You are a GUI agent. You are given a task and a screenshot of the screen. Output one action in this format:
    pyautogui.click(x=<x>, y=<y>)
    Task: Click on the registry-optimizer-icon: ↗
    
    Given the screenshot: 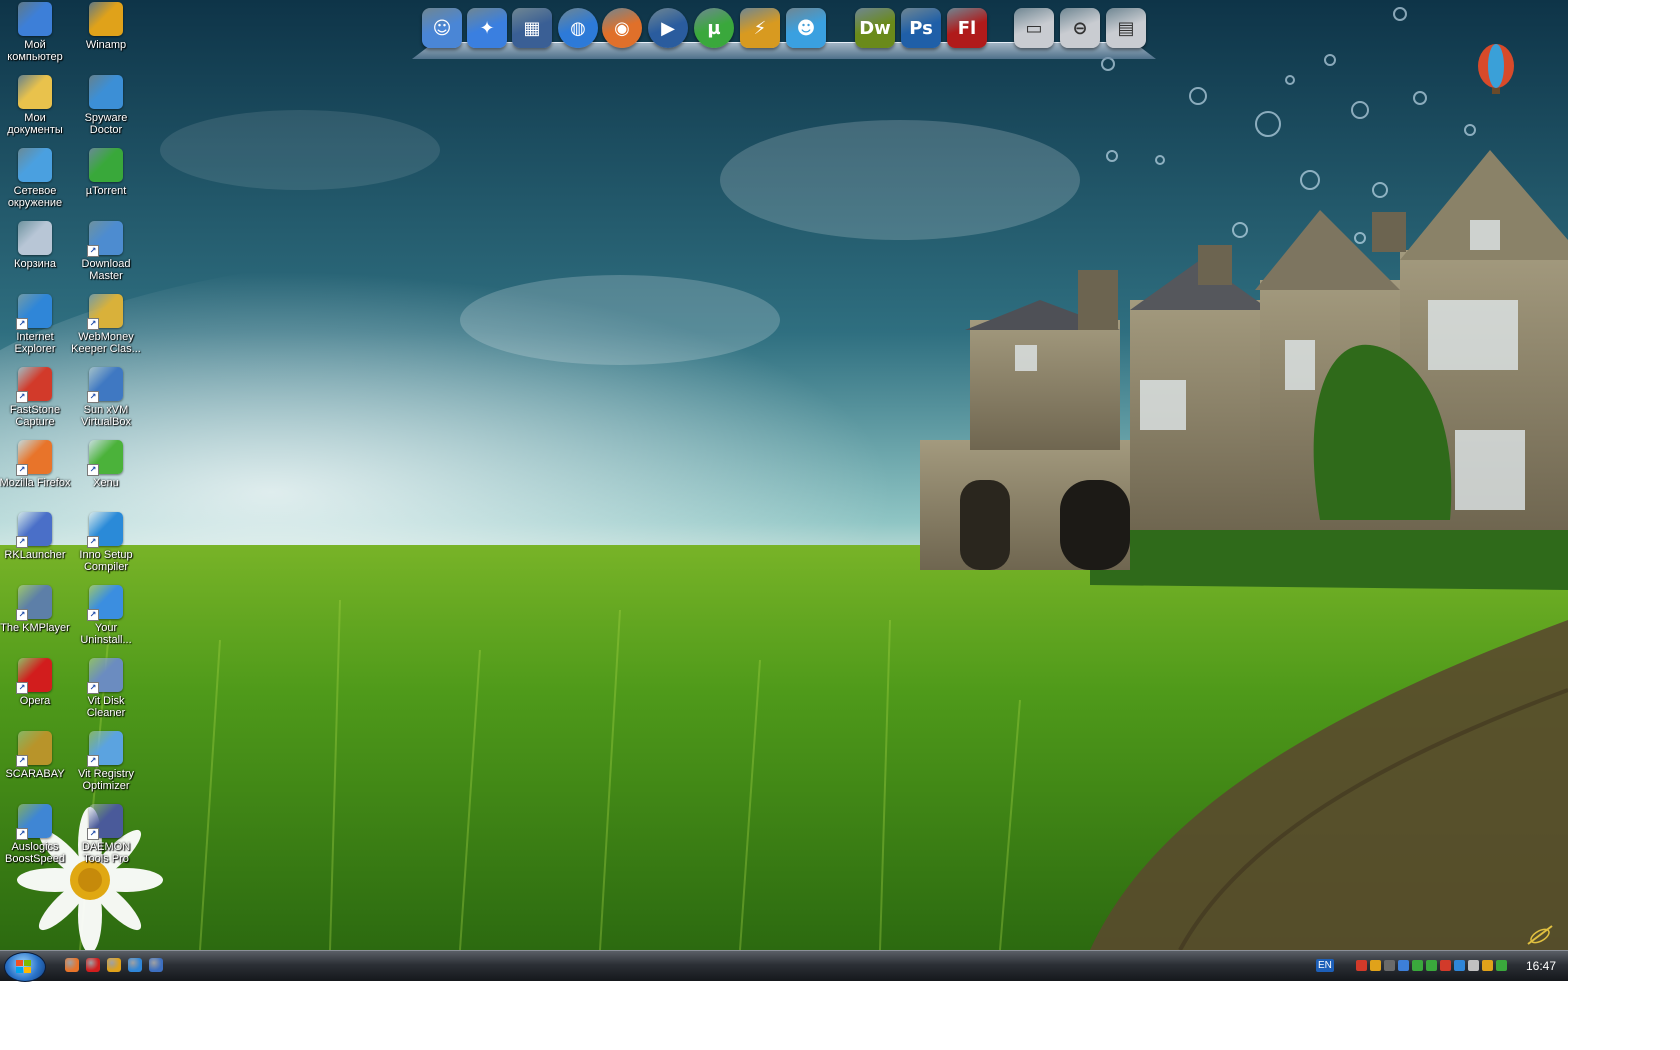 What is the action you would take?
    pyautogui.click(x=105, y=749)
    